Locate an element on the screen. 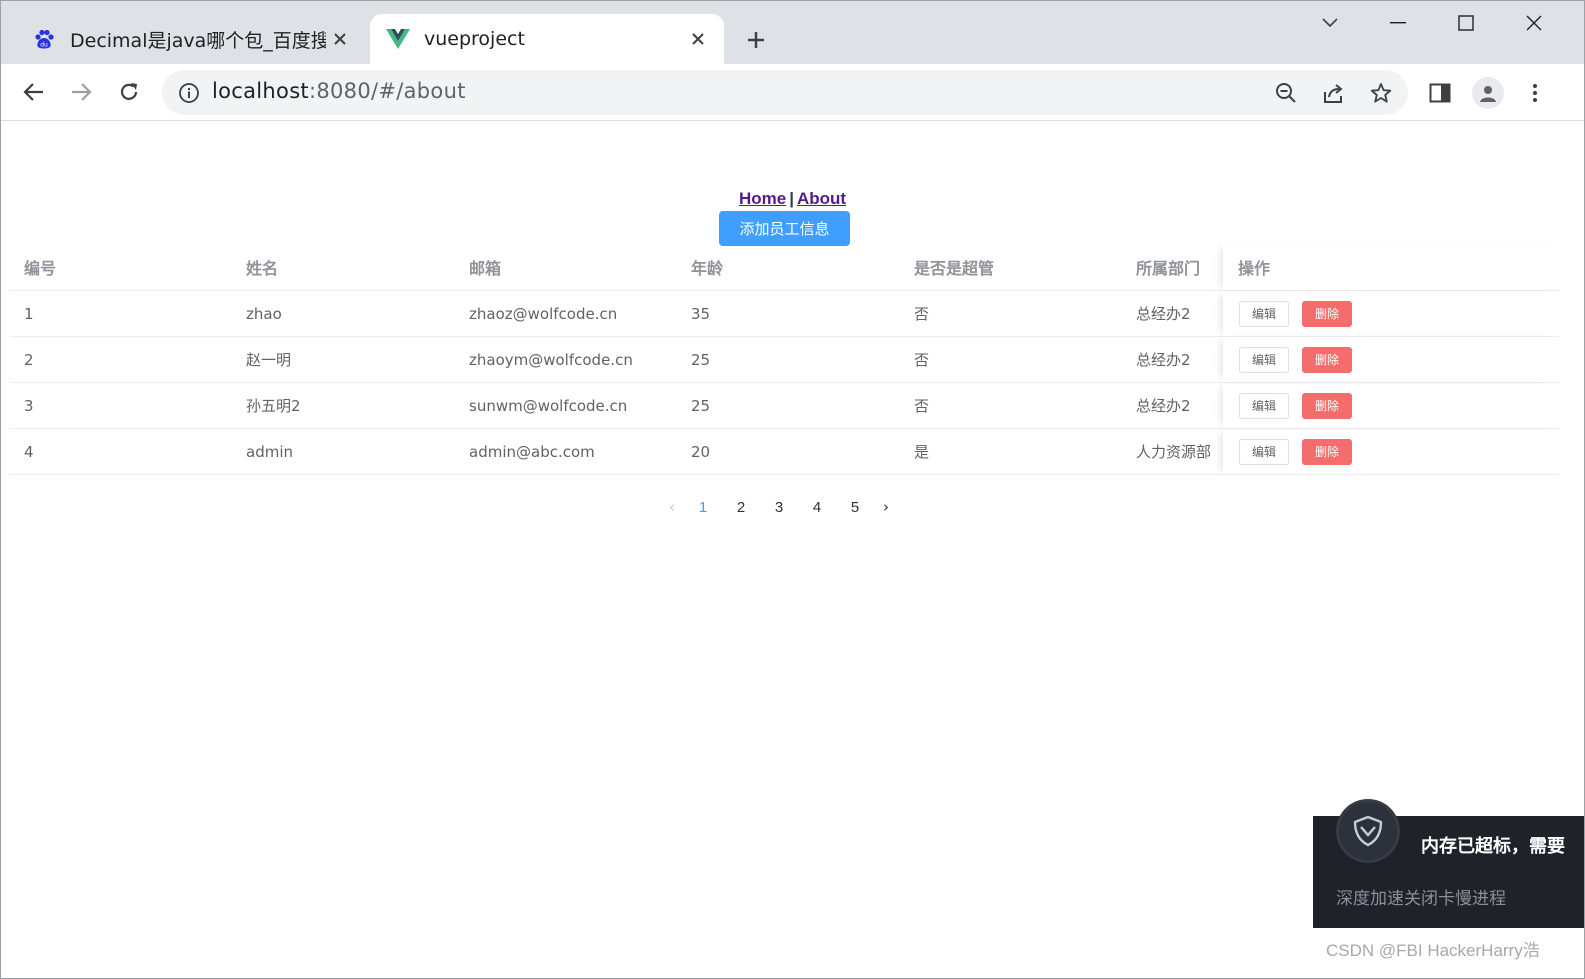 This screenshot has width=1585, height=979. vue-logo-icon is located at coordinates (398, 39).